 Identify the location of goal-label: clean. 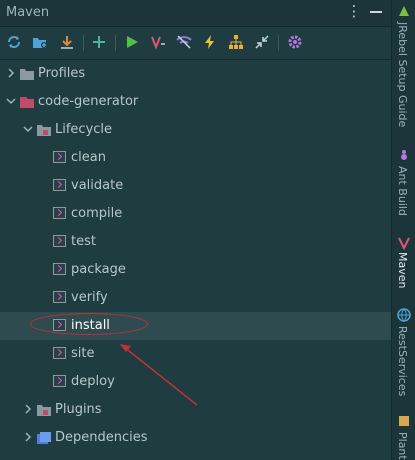
(88, 157).